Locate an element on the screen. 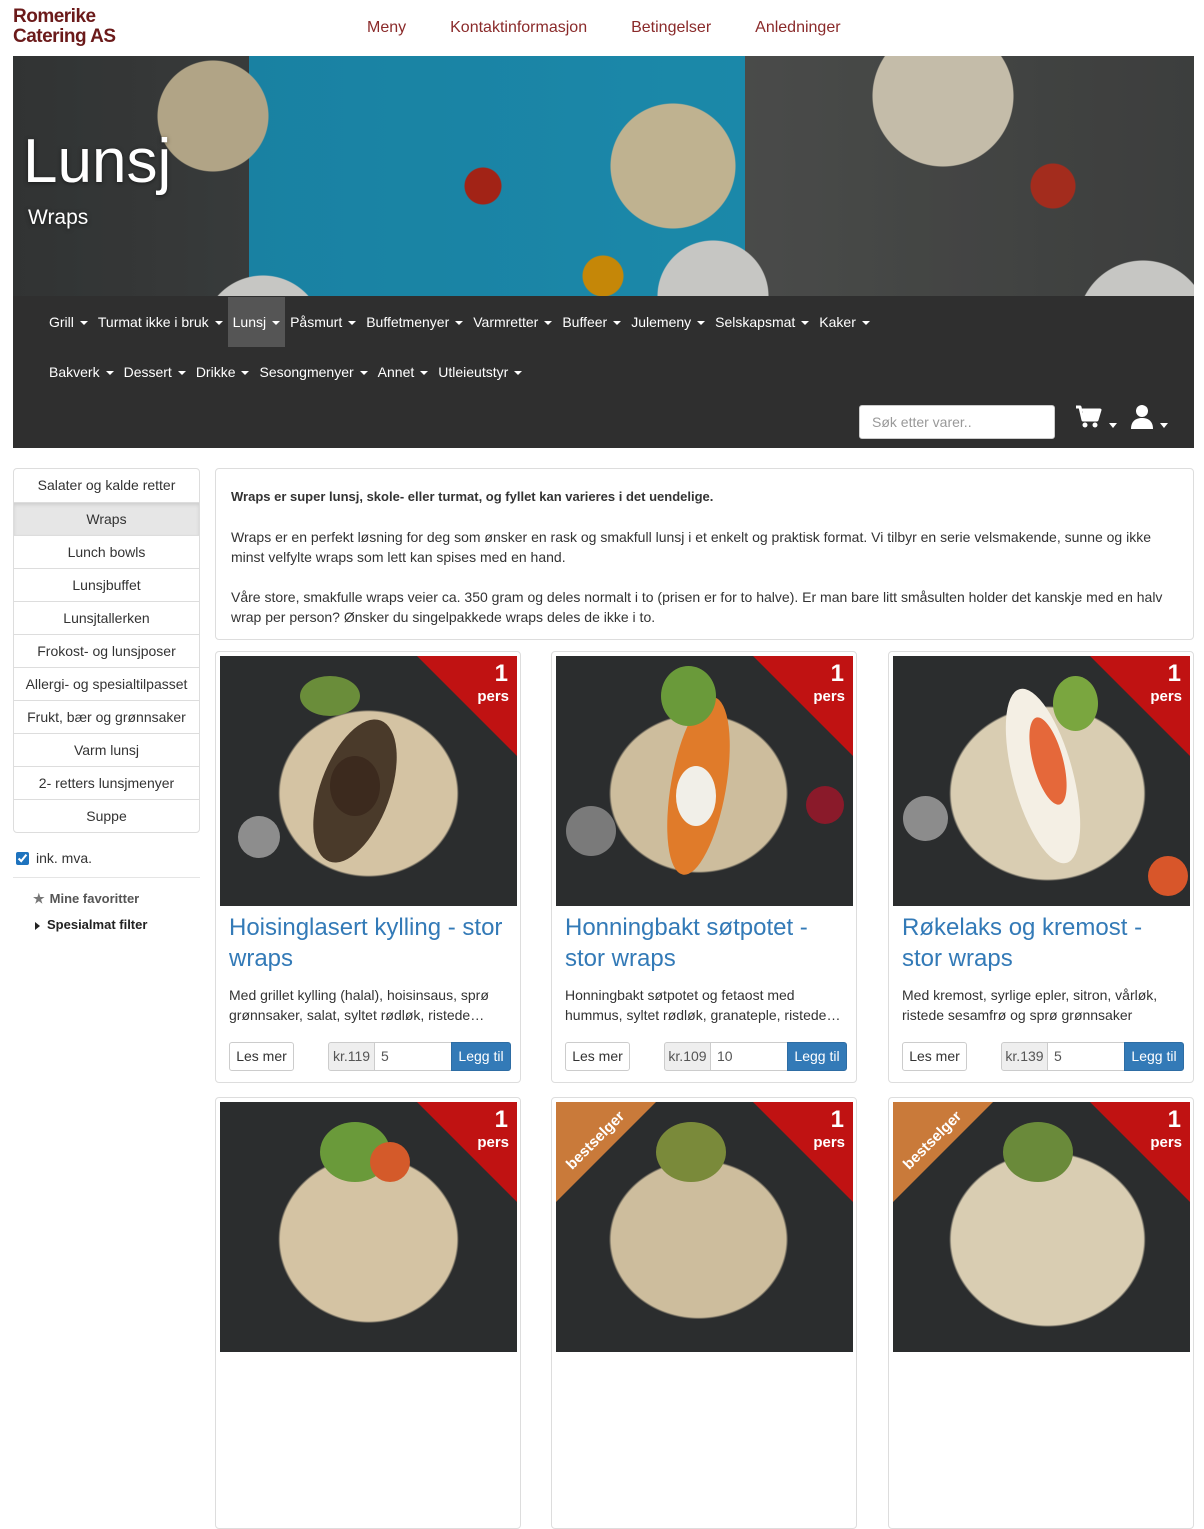 The height and width of the screenshot is (1529, 1204). cart-button is located at coordinates (1096, 419).